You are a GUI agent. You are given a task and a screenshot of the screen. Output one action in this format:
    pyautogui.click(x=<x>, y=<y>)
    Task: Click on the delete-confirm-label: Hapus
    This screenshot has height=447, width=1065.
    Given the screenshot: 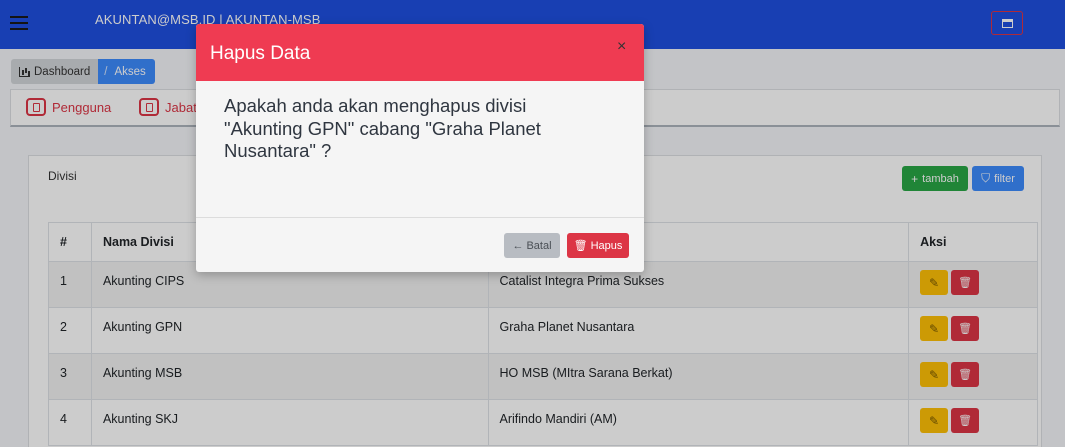 What is the action you would take?
    pyautogui.click(x=606, y=245)
    